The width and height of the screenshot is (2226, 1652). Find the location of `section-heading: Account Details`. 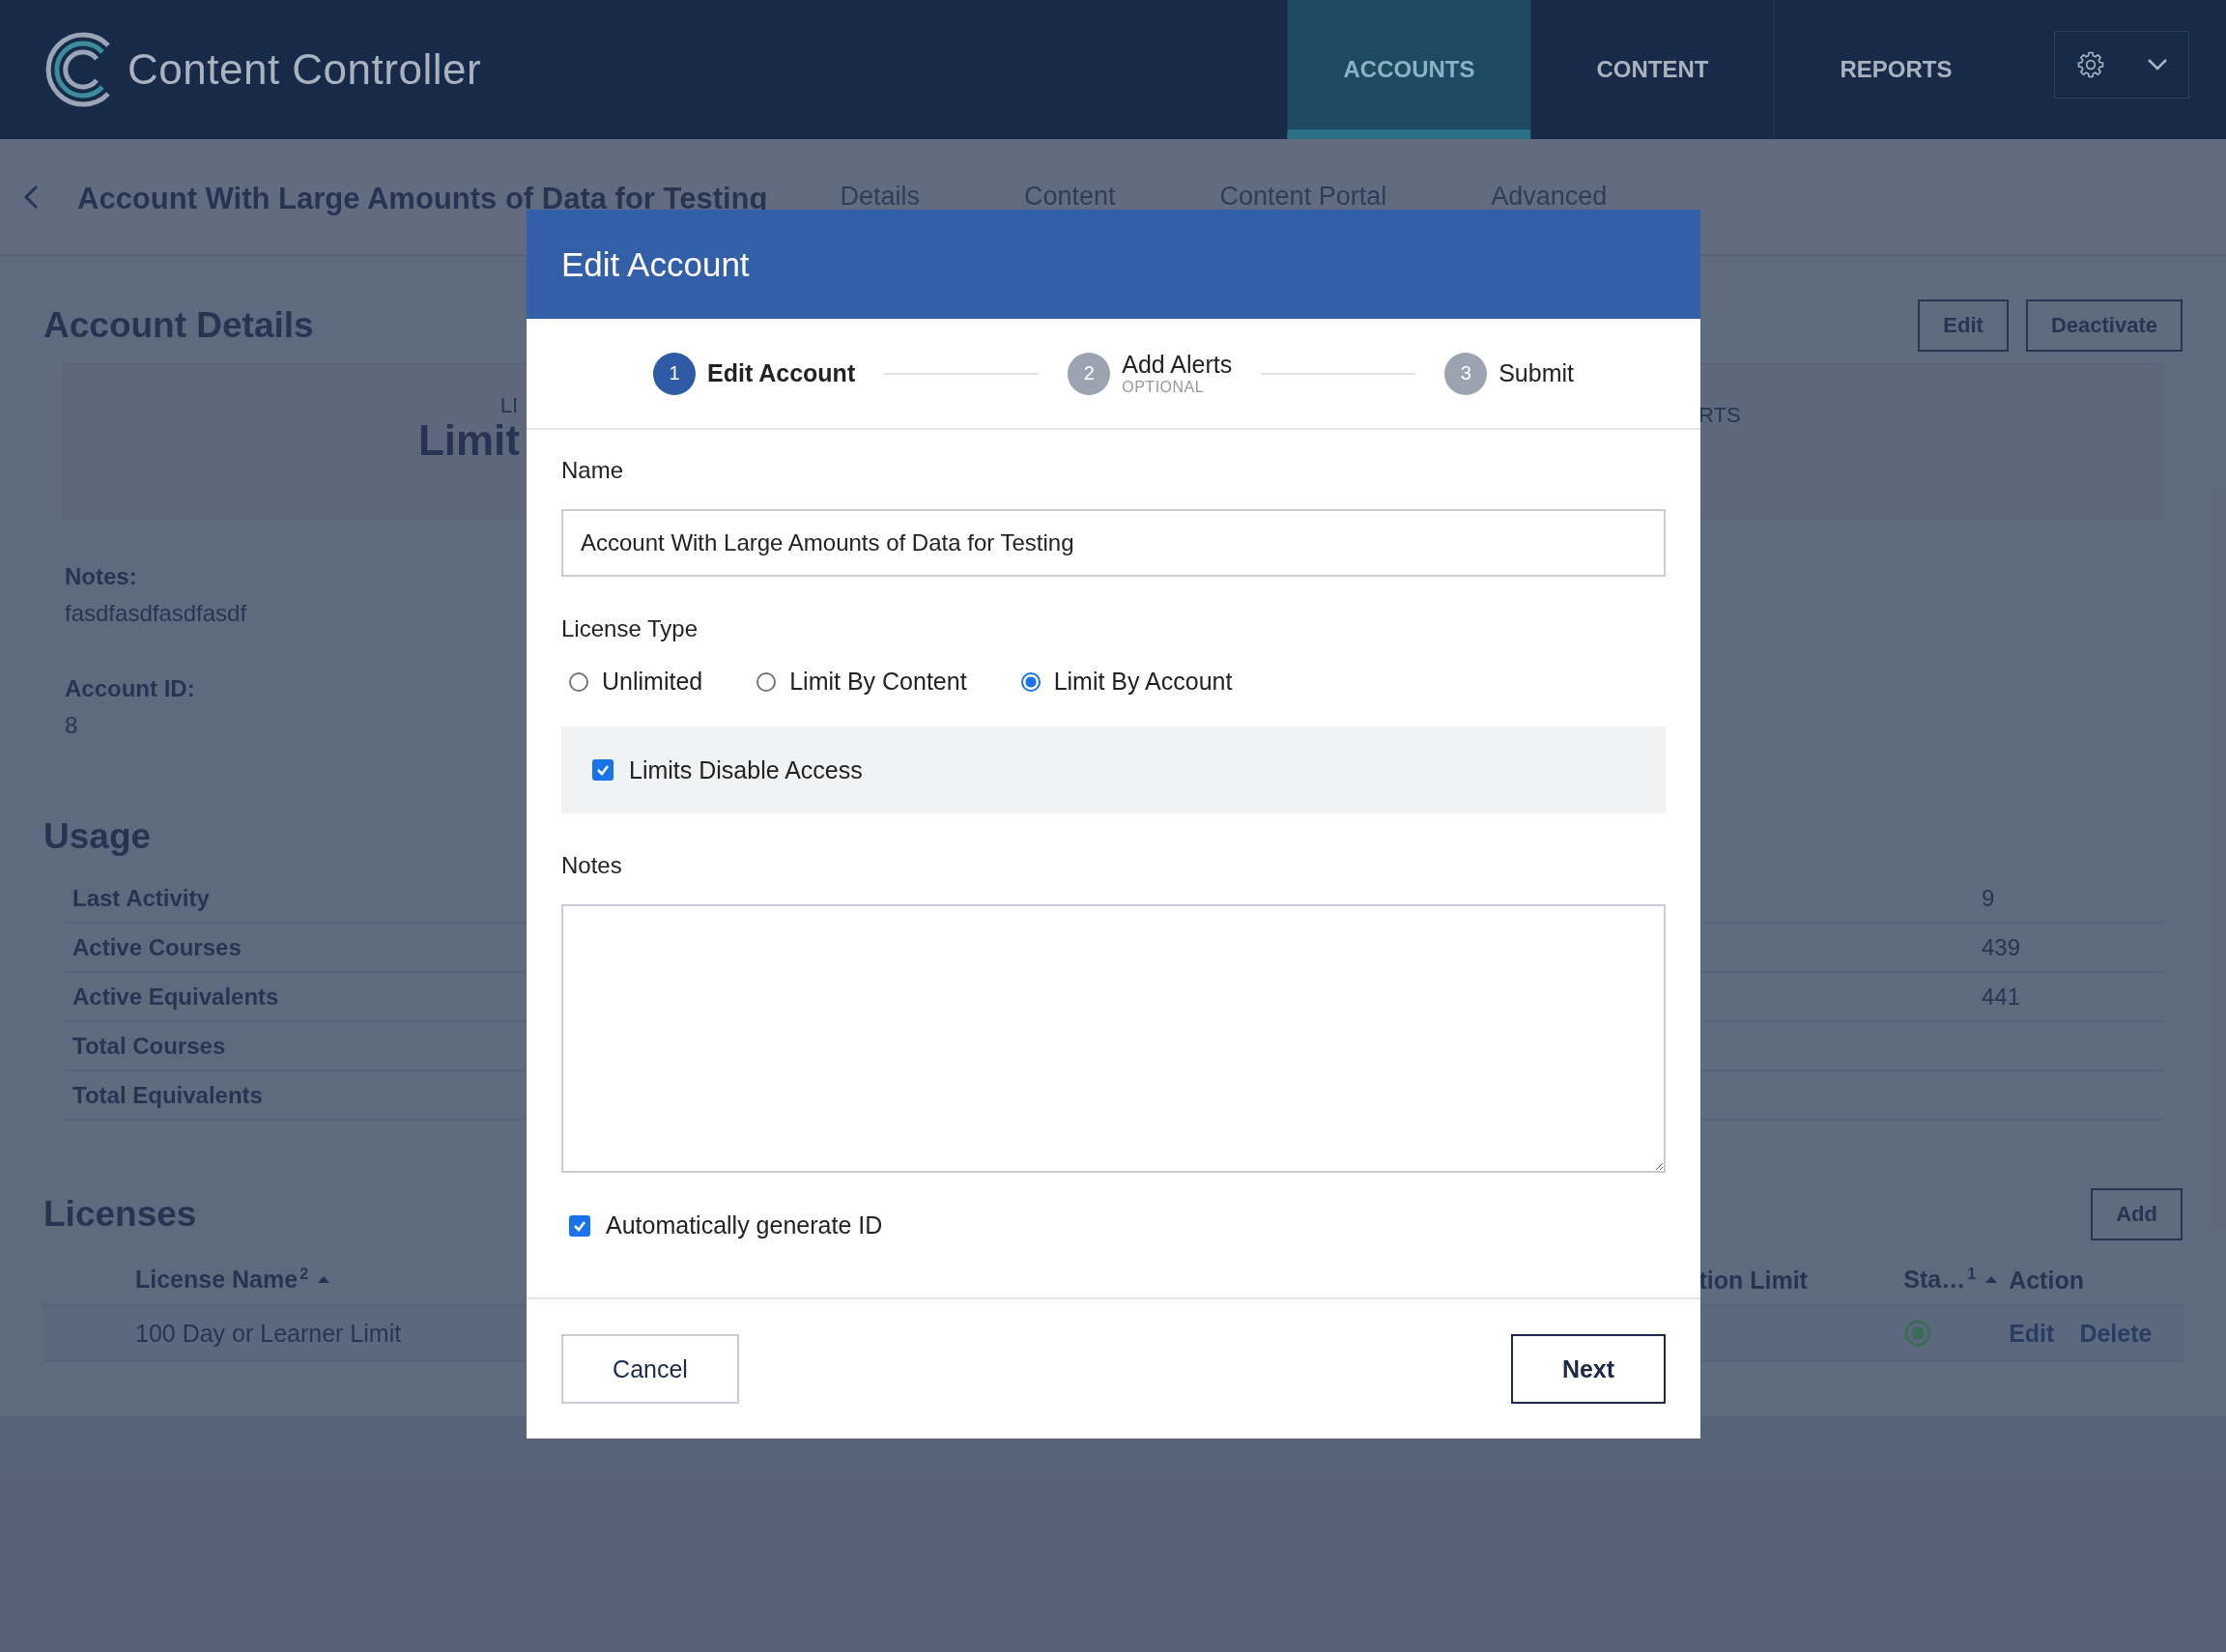

section-heading: Account Details is located at coordinates (178, 325).